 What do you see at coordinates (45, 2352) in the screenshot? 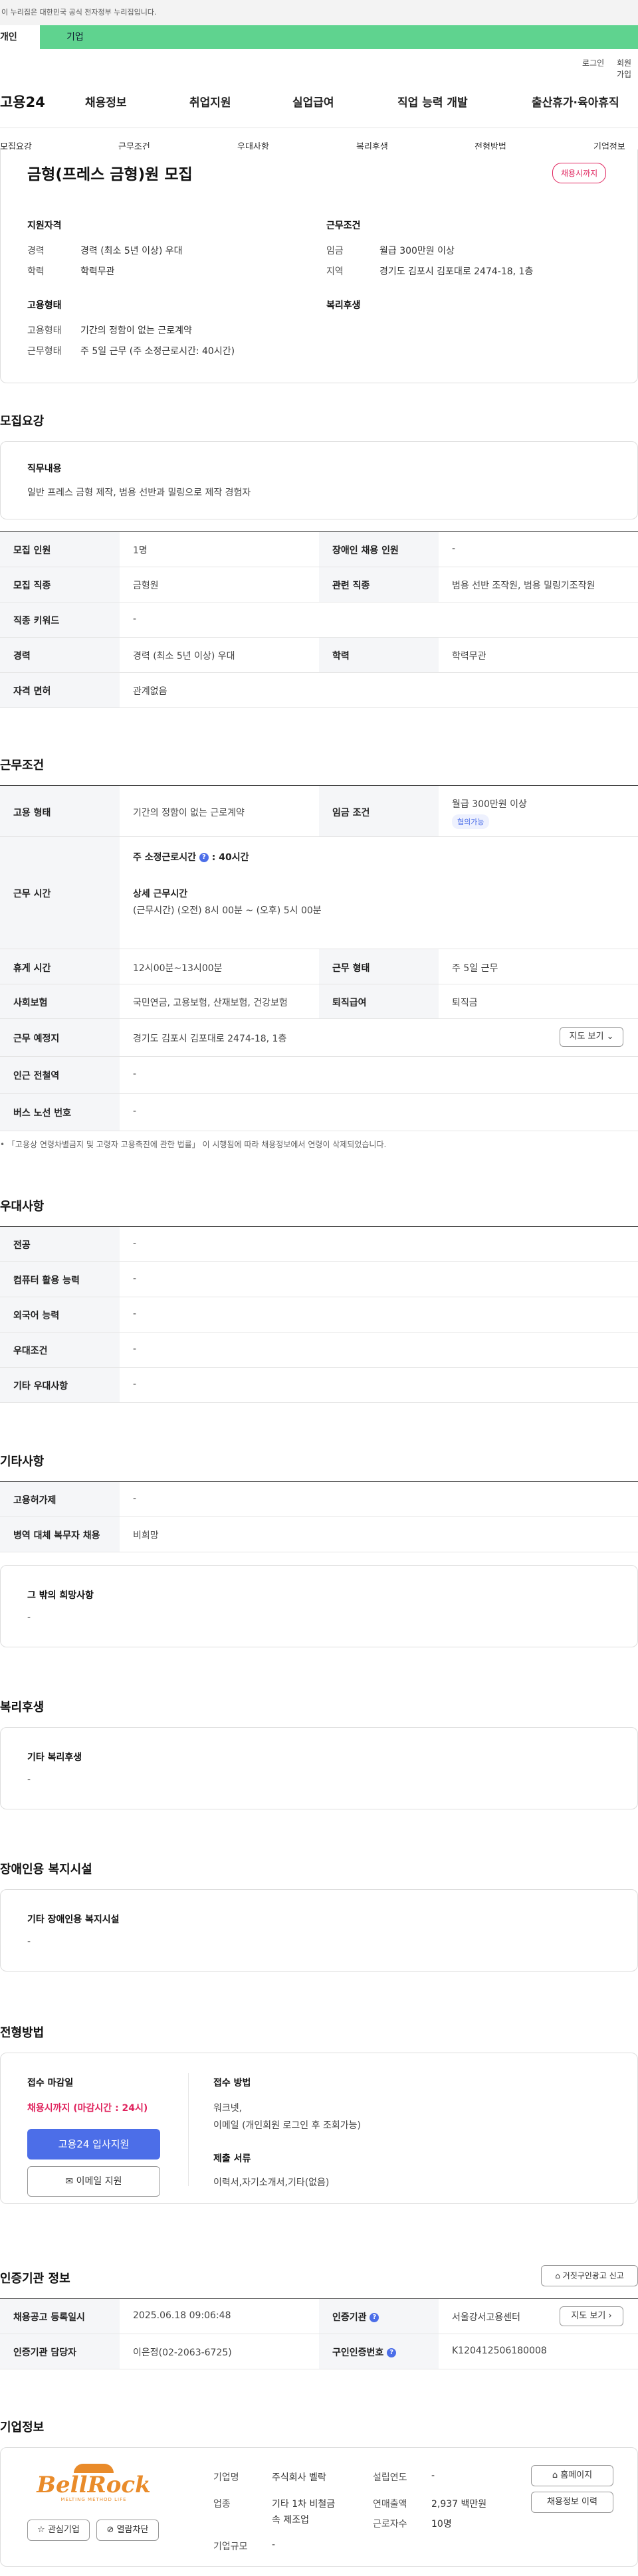
I see `manager-label: 인증기관 담당자` at bounding box center [45, 2352].